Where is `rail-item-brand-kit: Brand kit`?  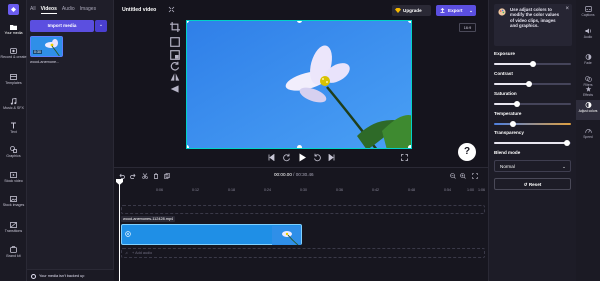 rail-item-brand-kit: Brand kit is located at coordinates (13, 252).